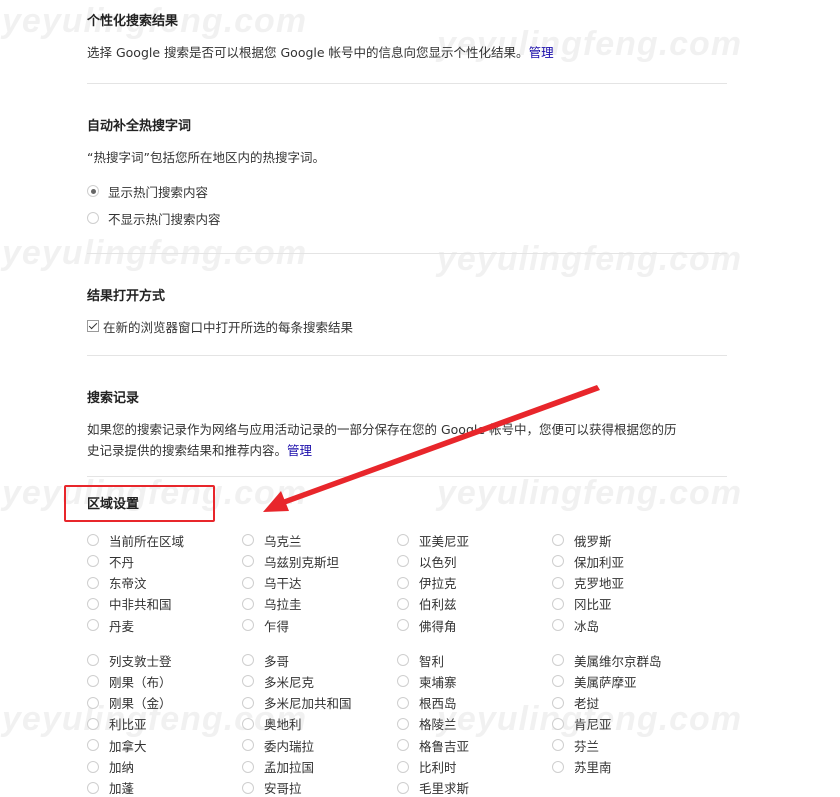 The height and width of the screenshot is (797, 840). I want to click on annotation-arrow, so click(431, 448).